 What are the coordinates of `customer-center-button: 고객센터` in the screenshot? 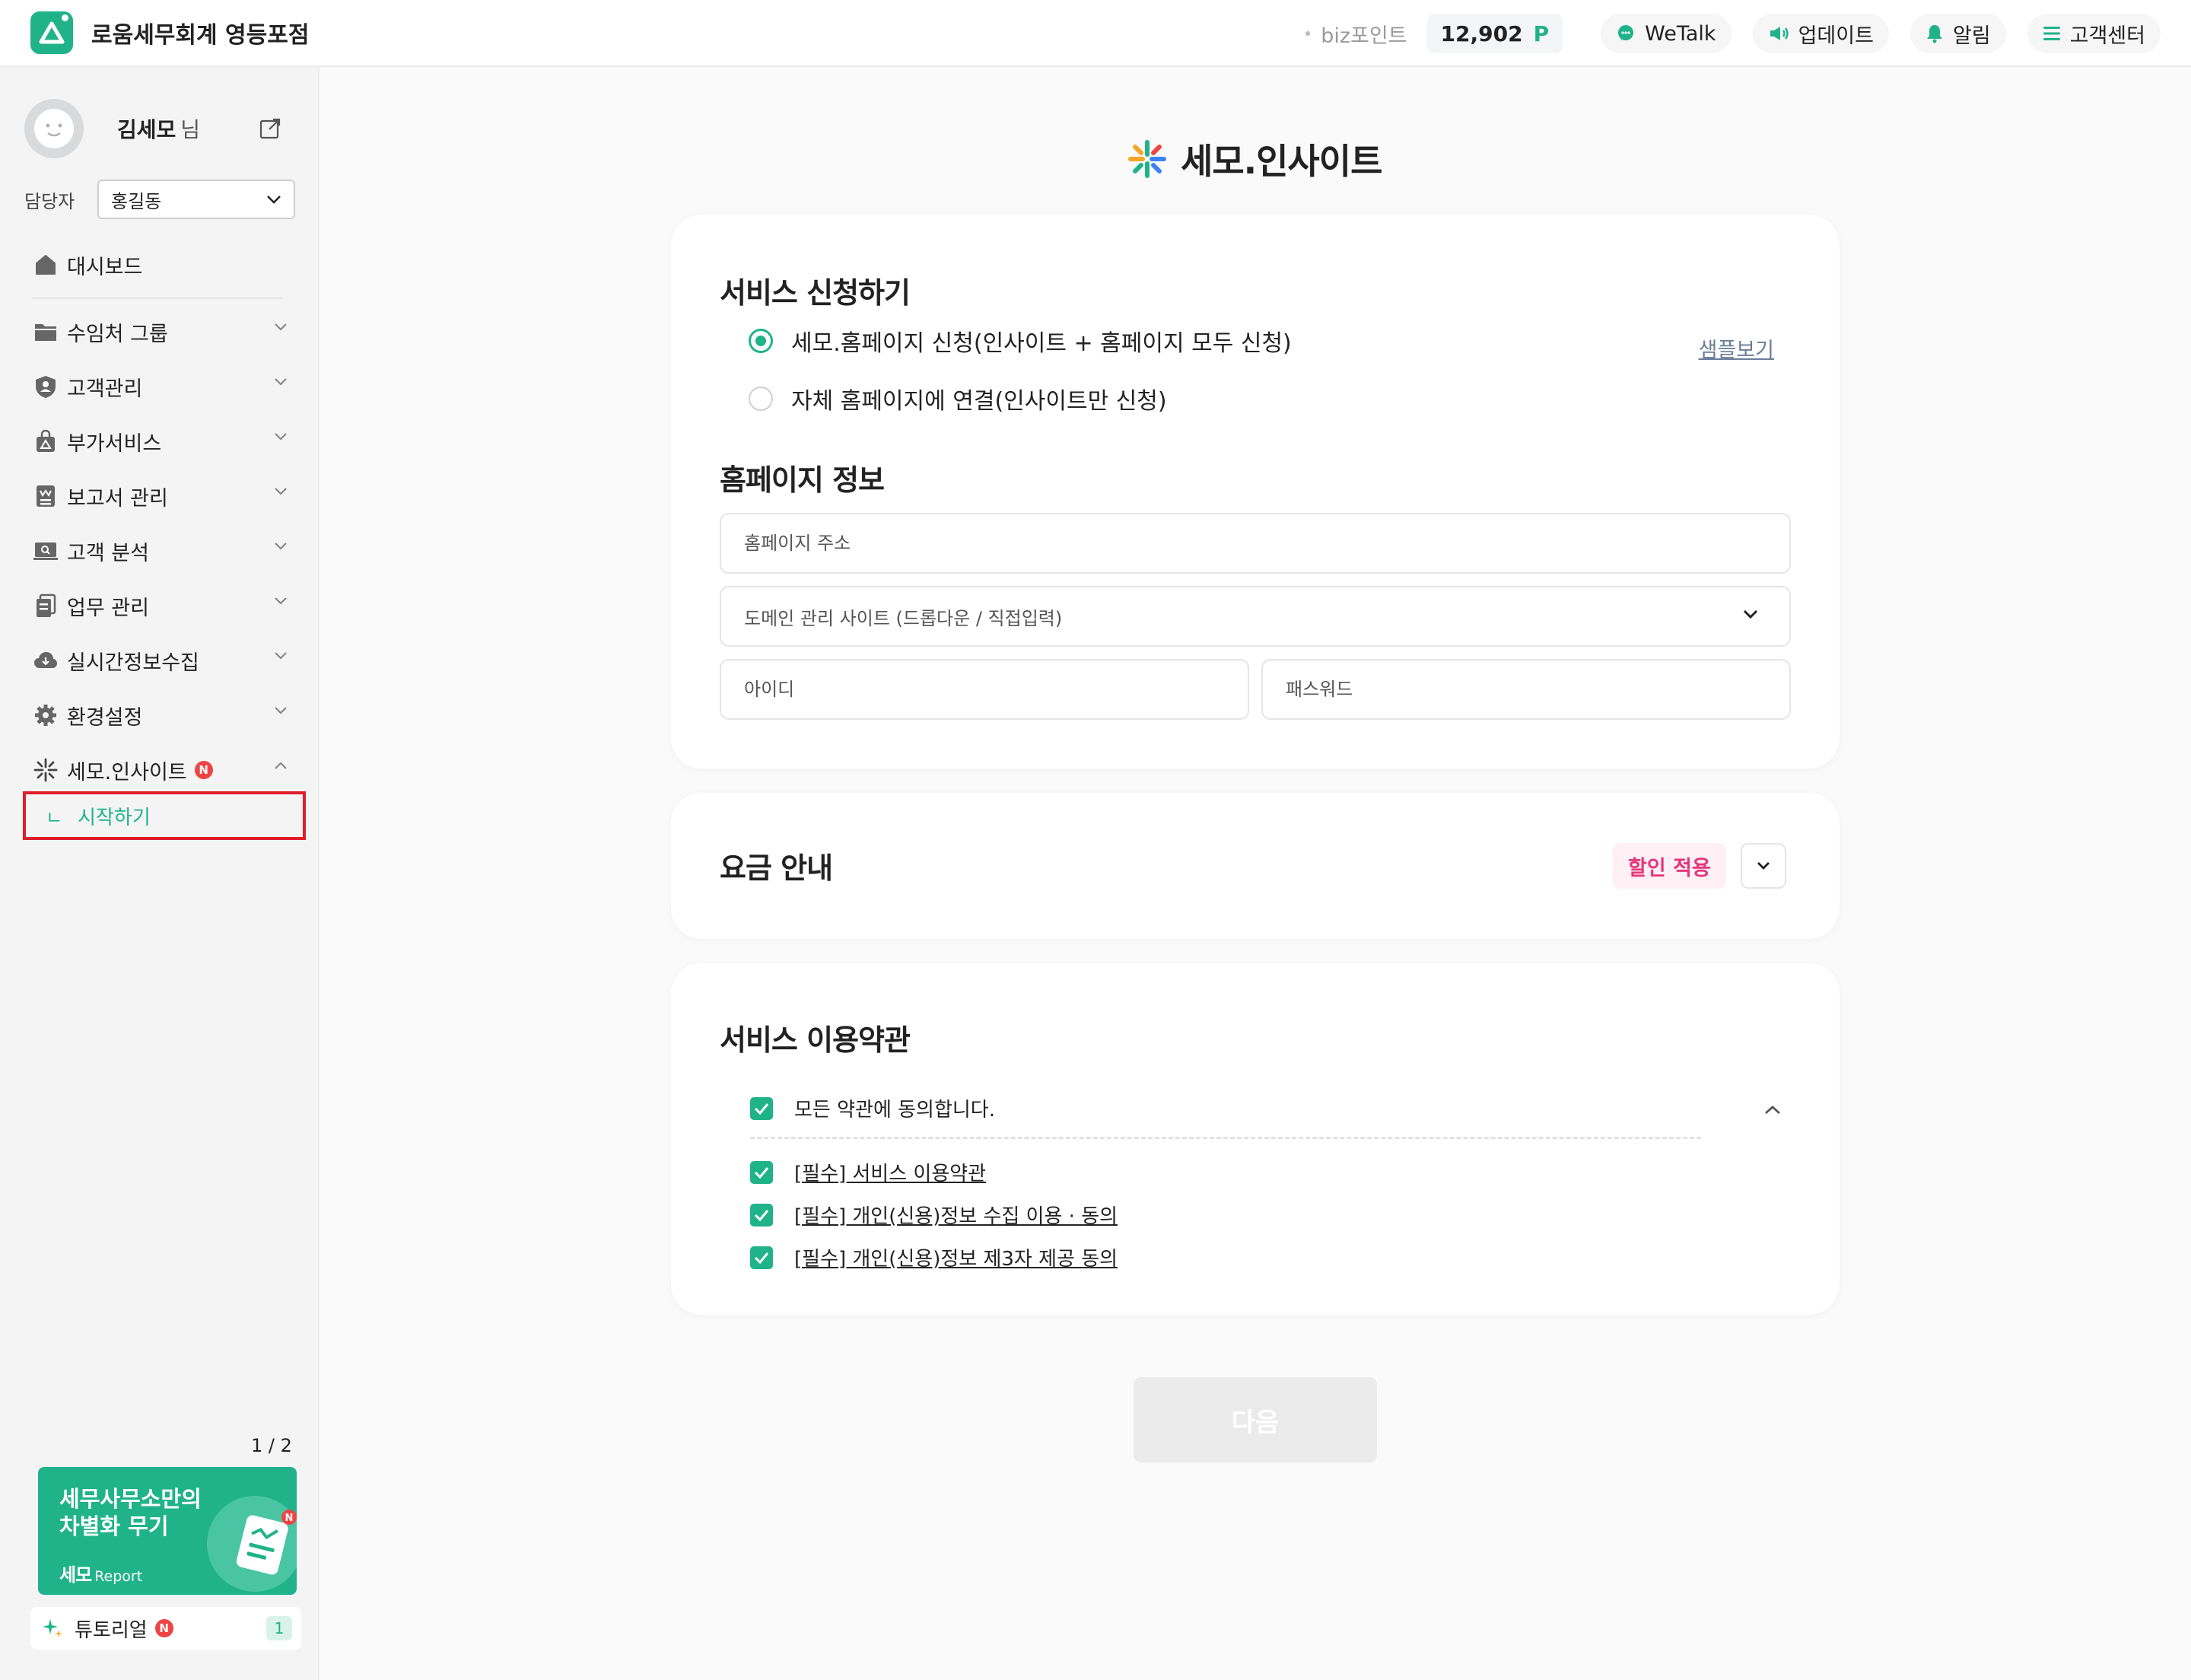 It's located at (2094, 33).